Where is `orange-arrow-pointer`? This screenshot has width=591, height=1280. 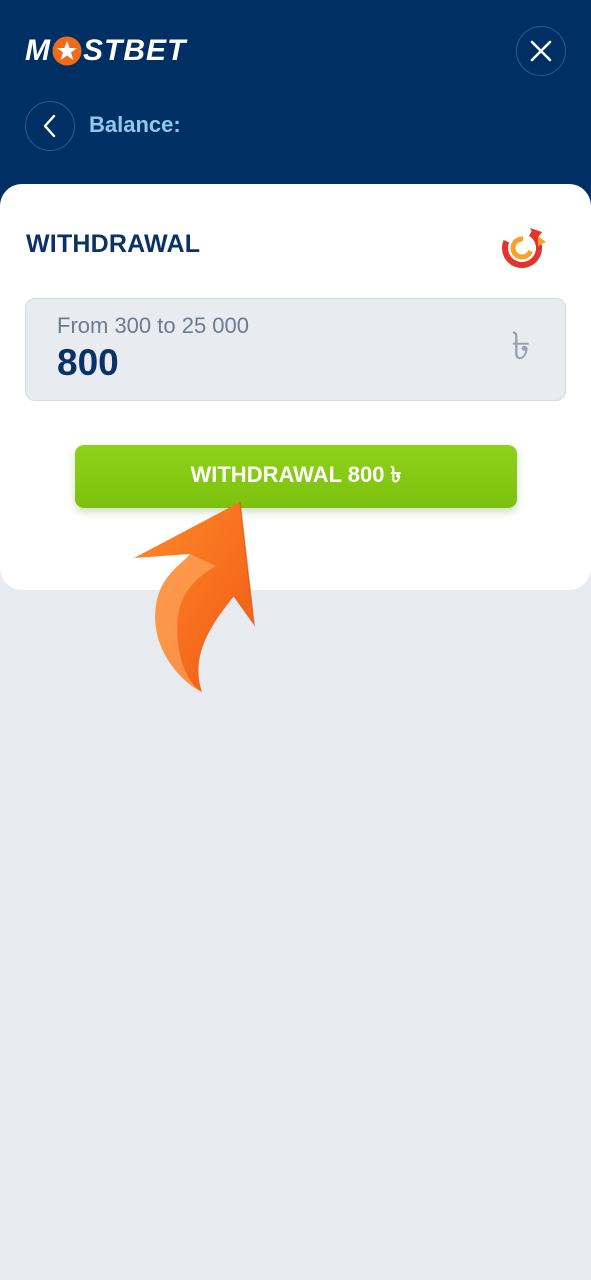 orange-arrow-pointer is located at coordinates (195, 596).